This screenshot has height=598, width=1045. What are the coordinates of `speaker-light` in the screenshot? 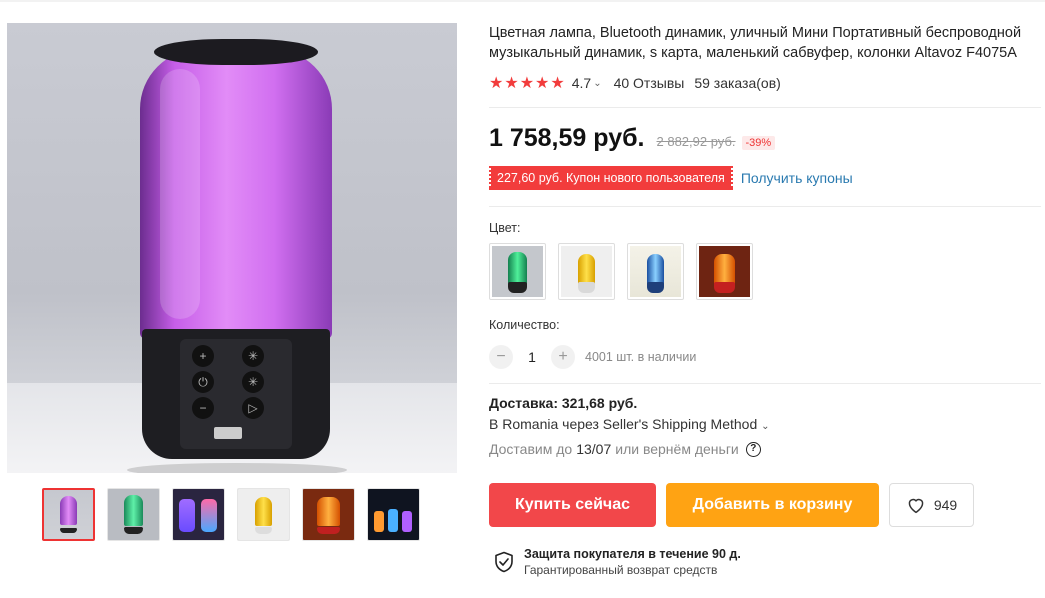 It's located at (236, 194).